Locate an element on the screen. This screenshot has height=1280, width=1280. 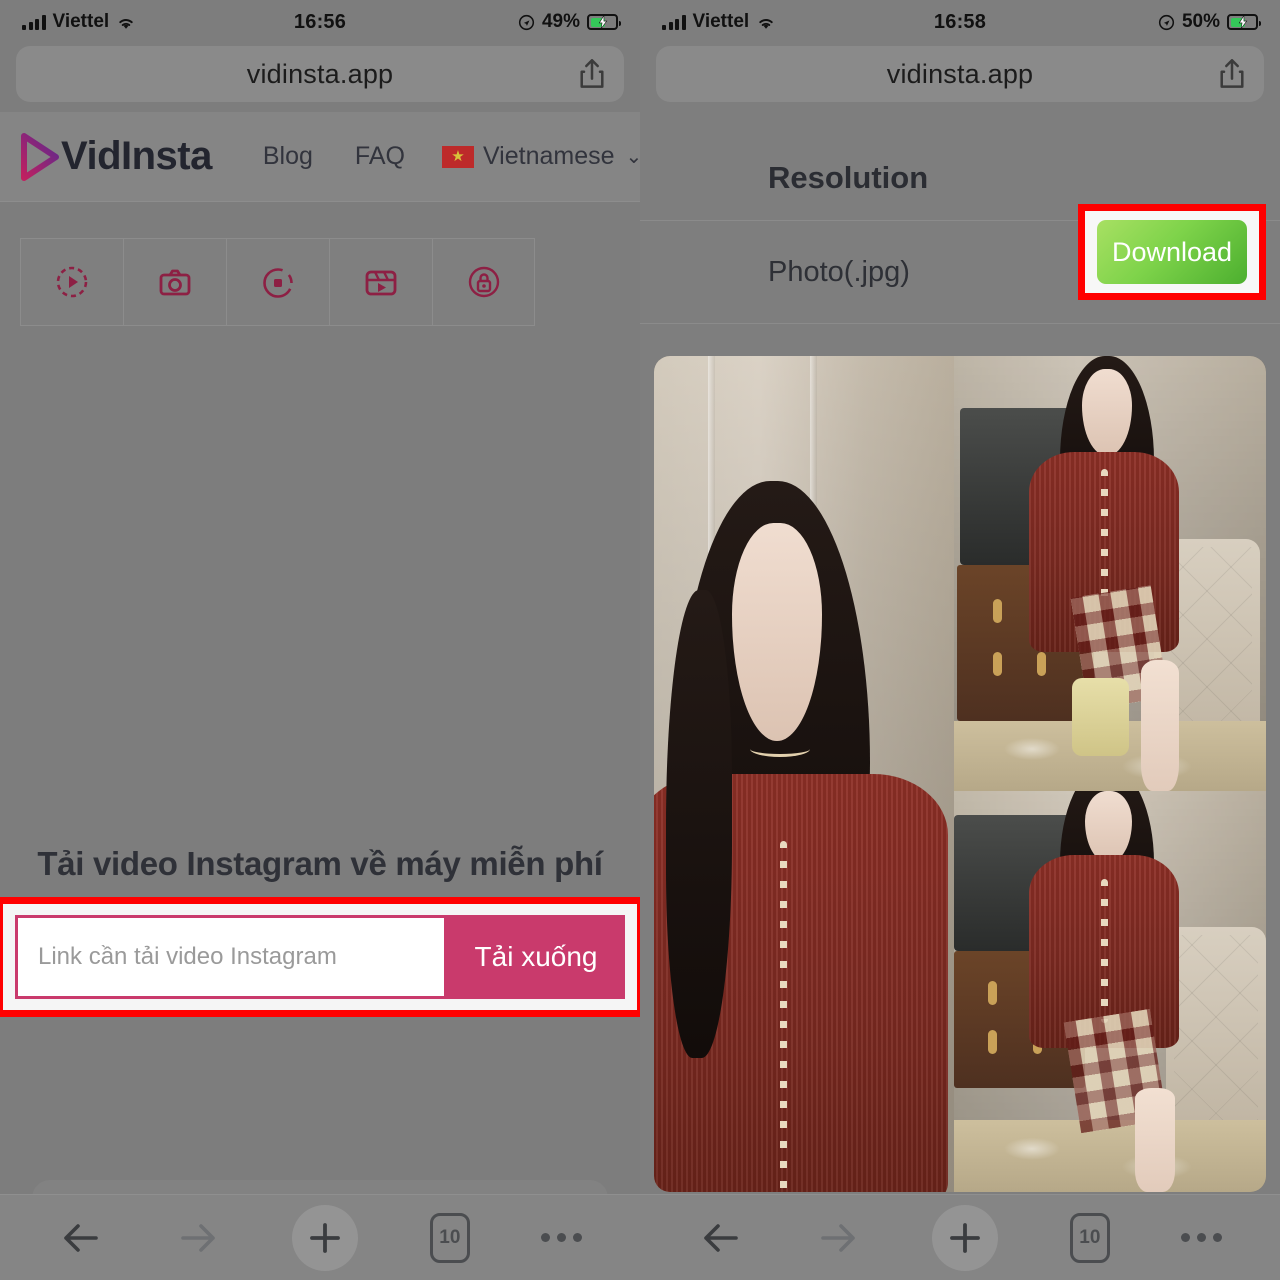
status-bar-right: Viettel 16:58 50% is located at coordinates (960, 22).